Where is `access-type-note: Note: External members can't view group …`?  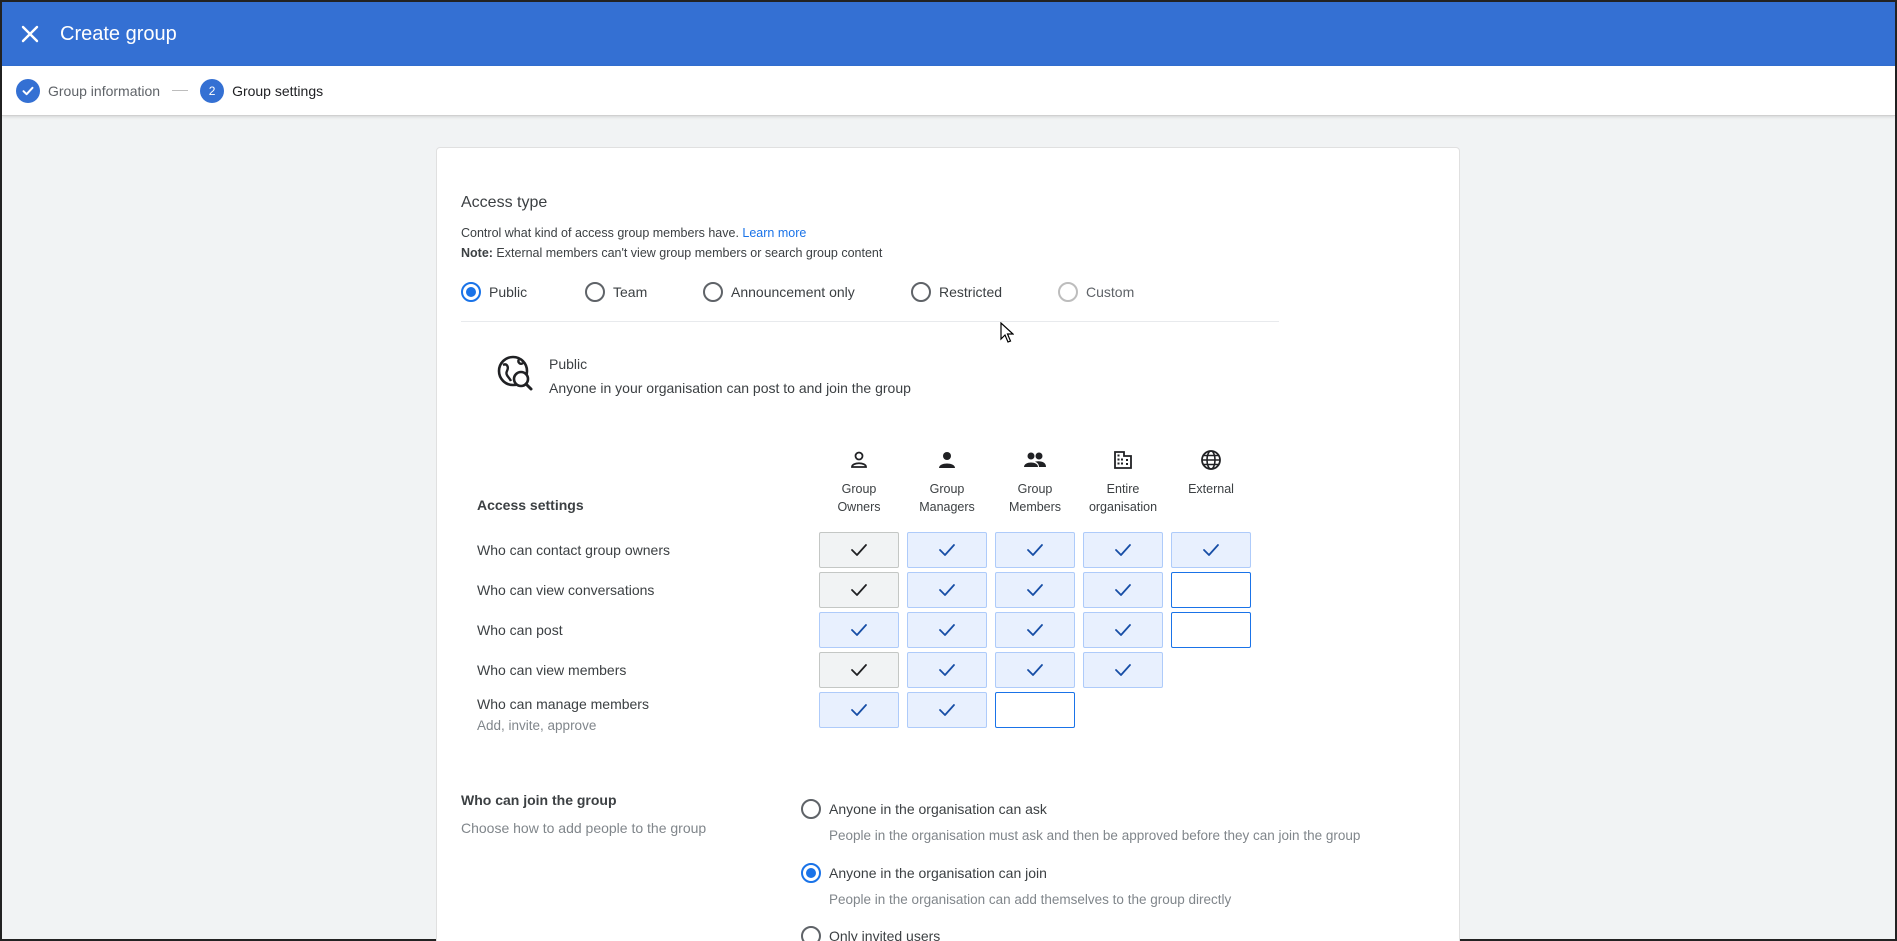
access-type-note: Note: External members can't view group … is located at coordinates (671, 253).